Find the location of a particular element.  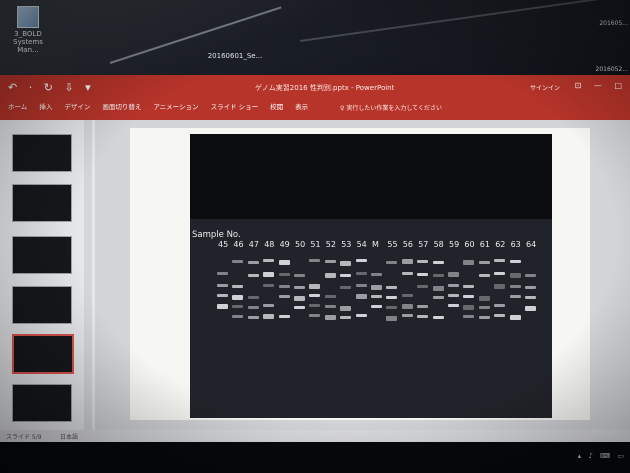

lane-number: 60 is located at coordinates (469, 244).